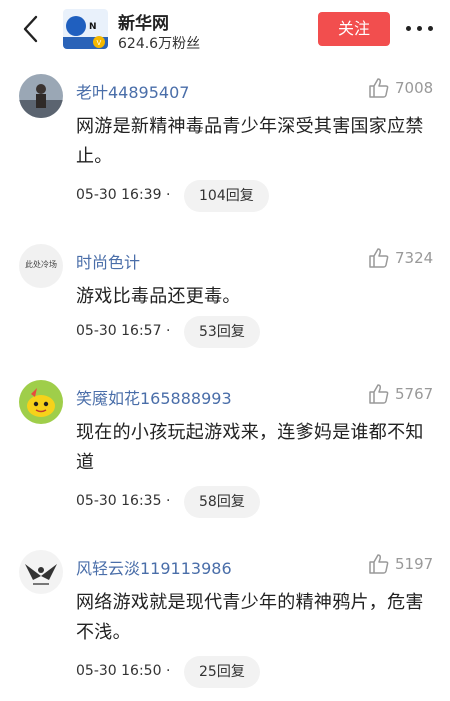 This screenshot has height=701, width=450. Describe the element at coordinates (154, 397) in the screenshot. I see `username: 笑魇如花165888993` at that location.